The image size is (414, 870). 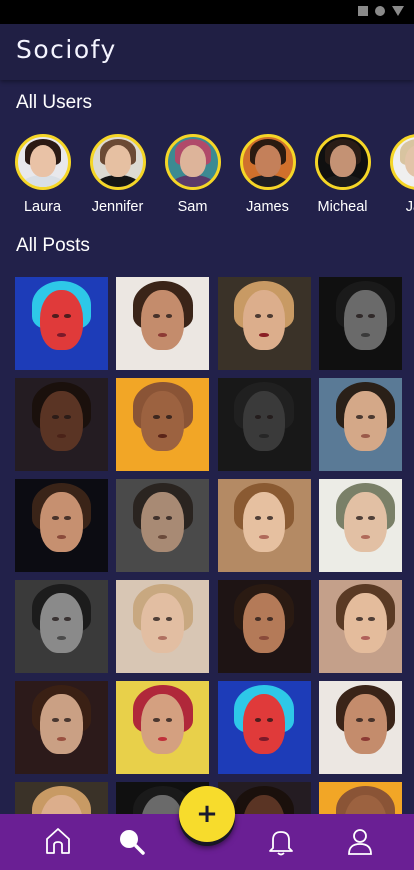 I want to click on user-name: Jennifer, so click(x=117, y=207).